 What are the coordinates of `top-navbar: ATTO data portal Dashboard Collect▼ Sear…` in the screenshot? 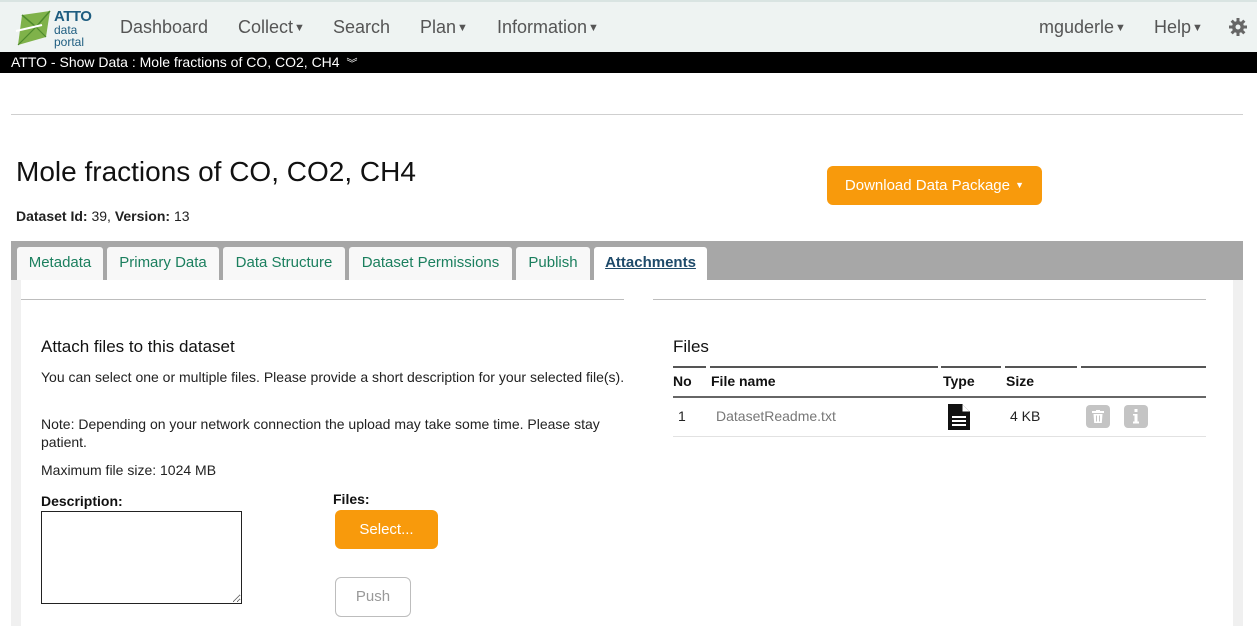 It's located at (628, 26).